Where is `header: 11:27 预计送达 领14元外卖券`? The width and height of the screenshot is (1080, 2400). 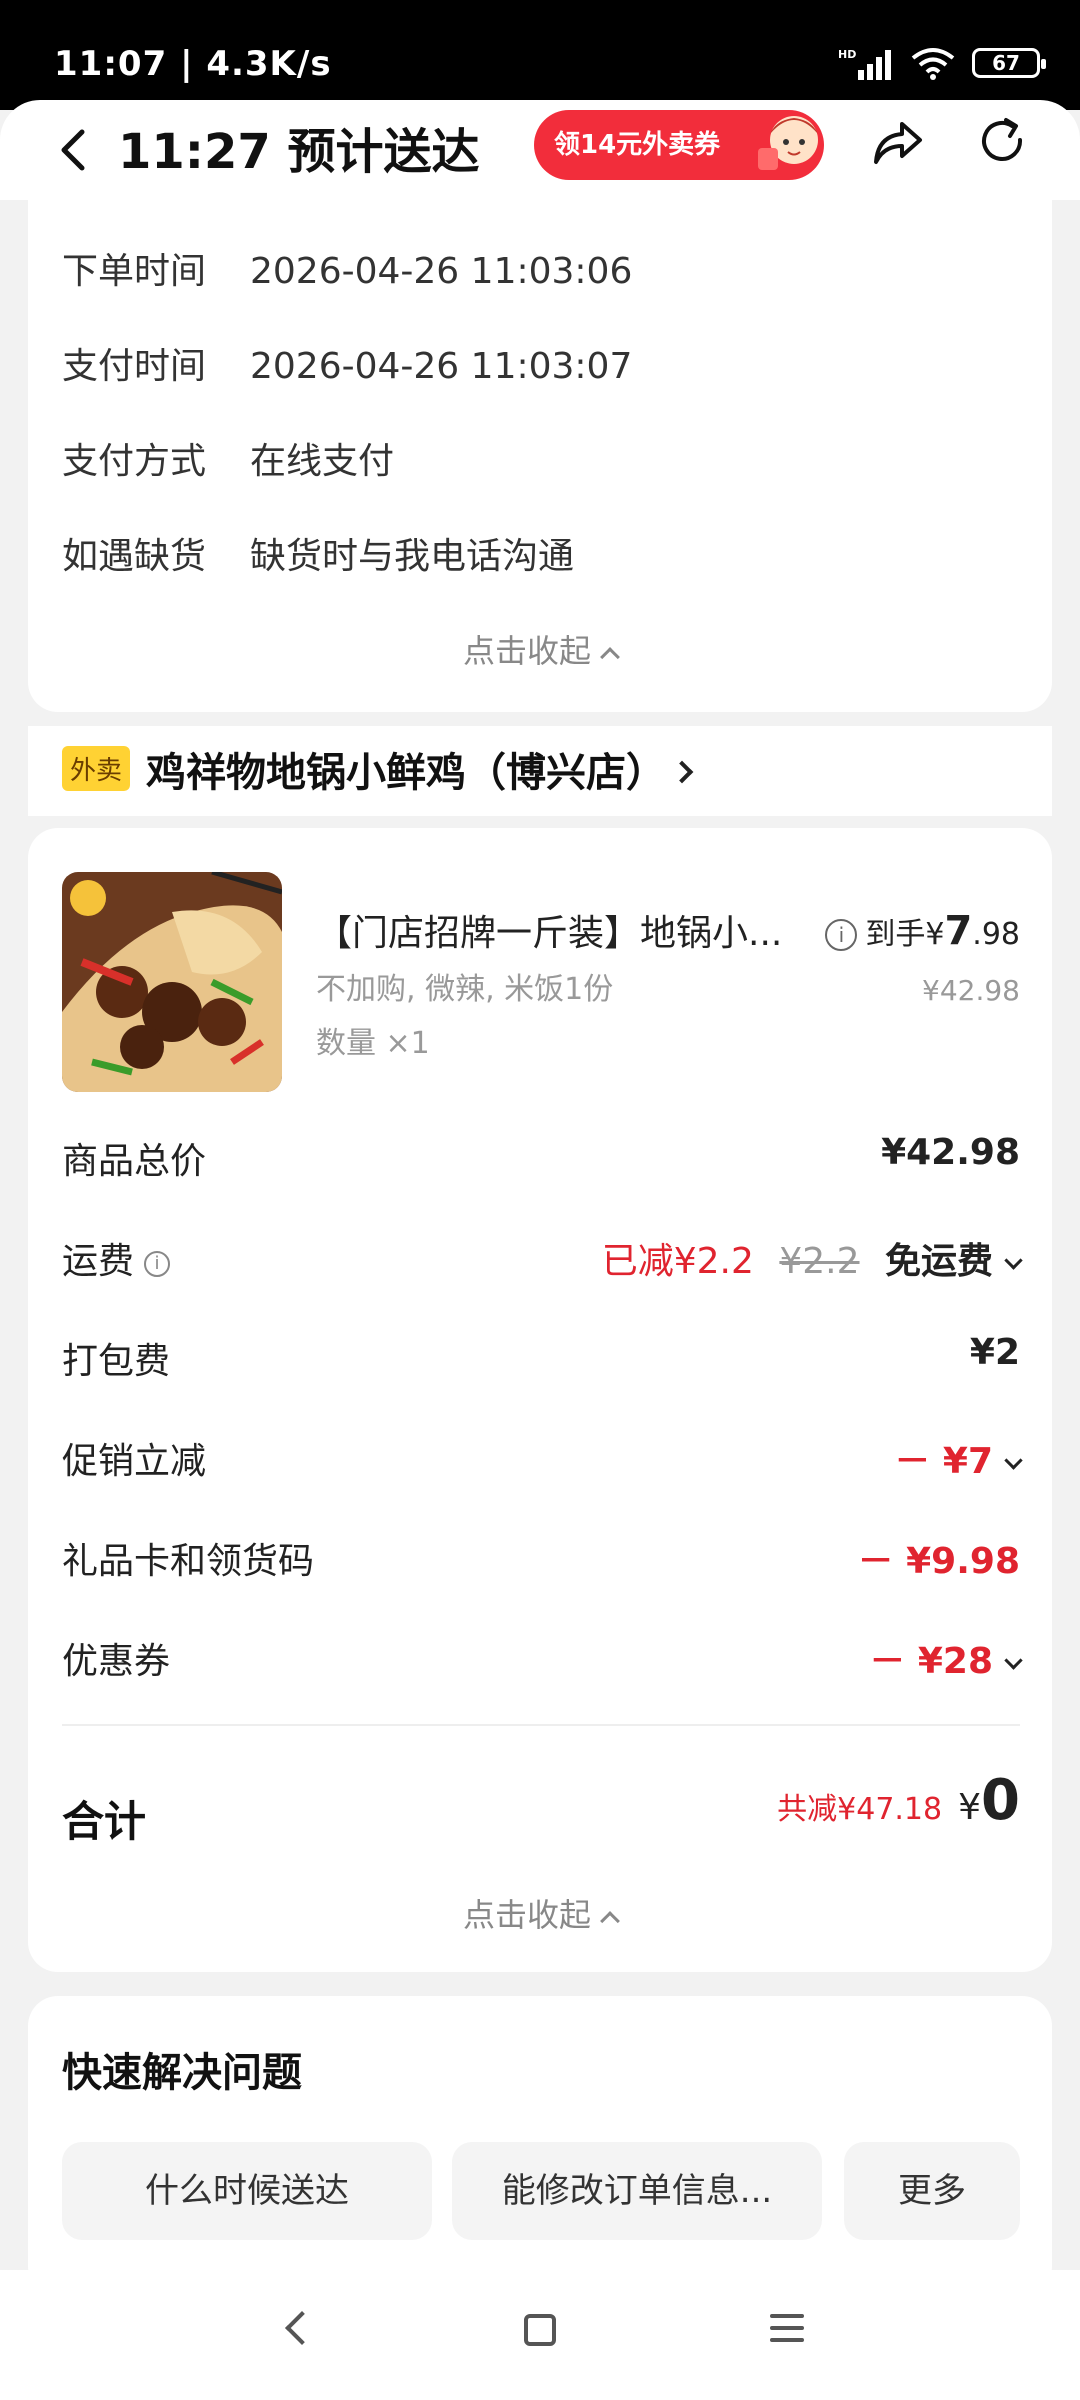
header: 11:27 预计送达 领14元外卖券 is located at coordinates (540, 150).